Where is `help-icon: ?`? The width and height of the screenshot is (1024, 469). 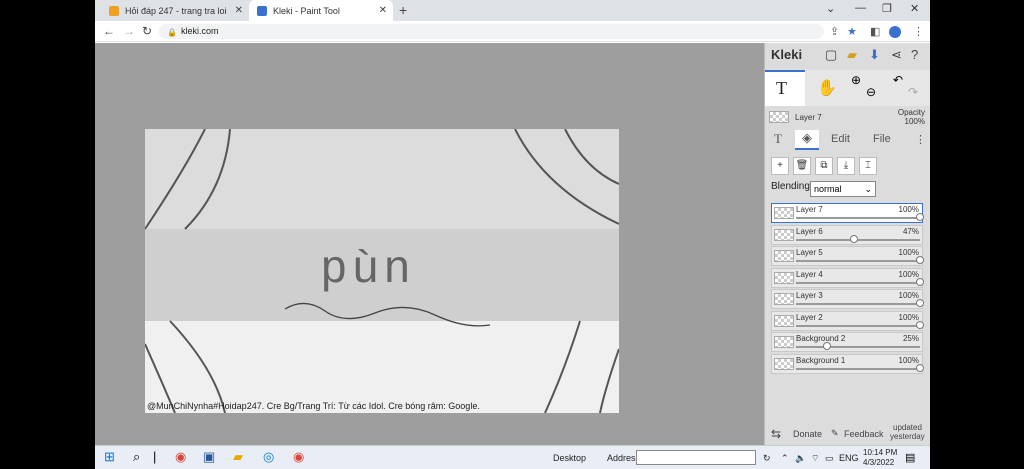
help-icon: ? is located at coordinates (914, 54).